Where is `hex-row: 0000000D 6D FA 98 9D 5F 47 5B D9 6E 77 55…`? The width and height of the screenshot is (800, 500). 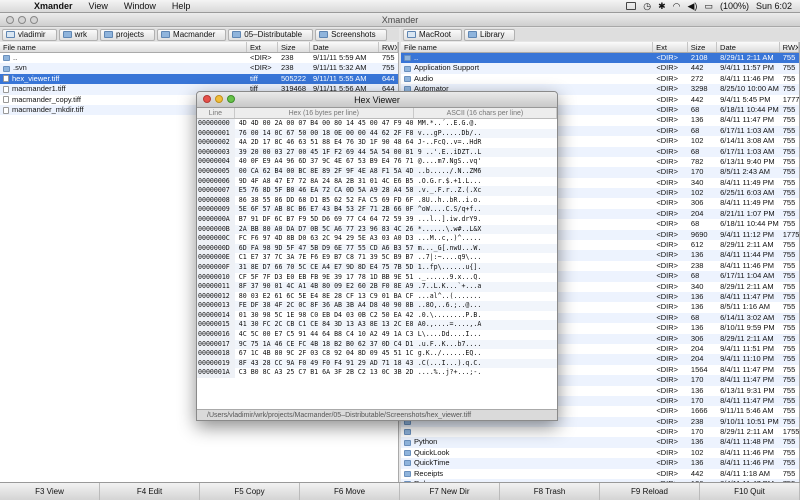
hex-row: 0000000D 6D FA 98 9D 5F 47 5B D9 6E 77 55… is located at coordinates (377, 248).